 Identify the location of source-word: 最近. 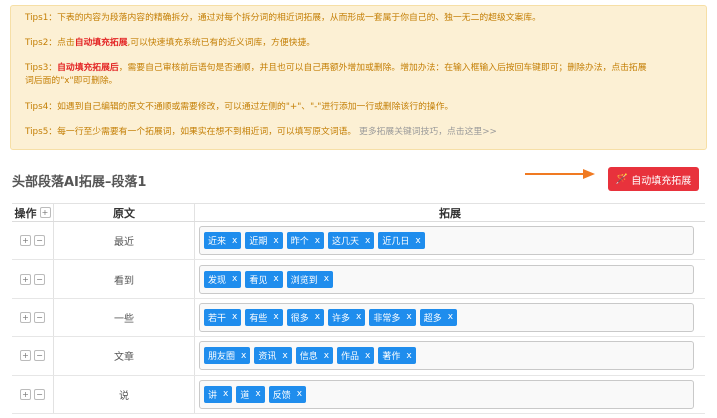
(124, 241).